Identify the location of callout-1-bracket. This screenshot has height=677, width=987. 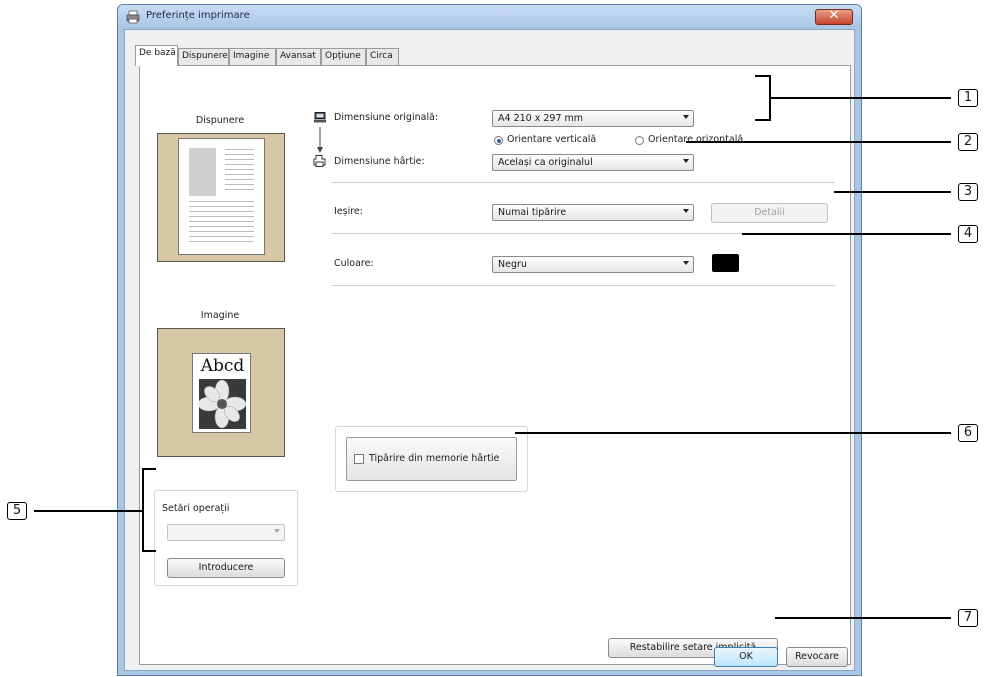
(763, 98).